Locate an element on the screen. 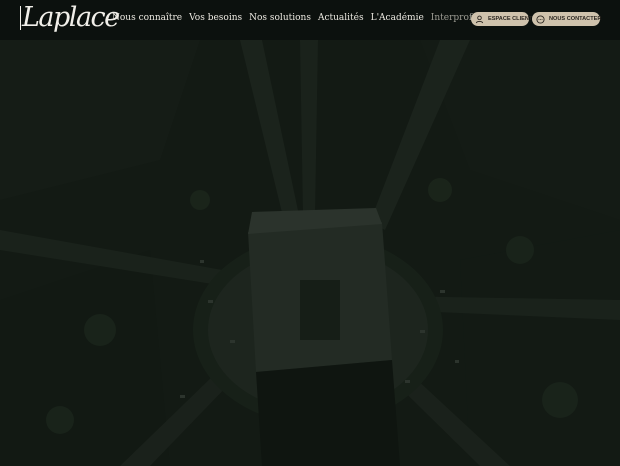  logo-wordmark: Laplace is located at coordinates (71, 17).